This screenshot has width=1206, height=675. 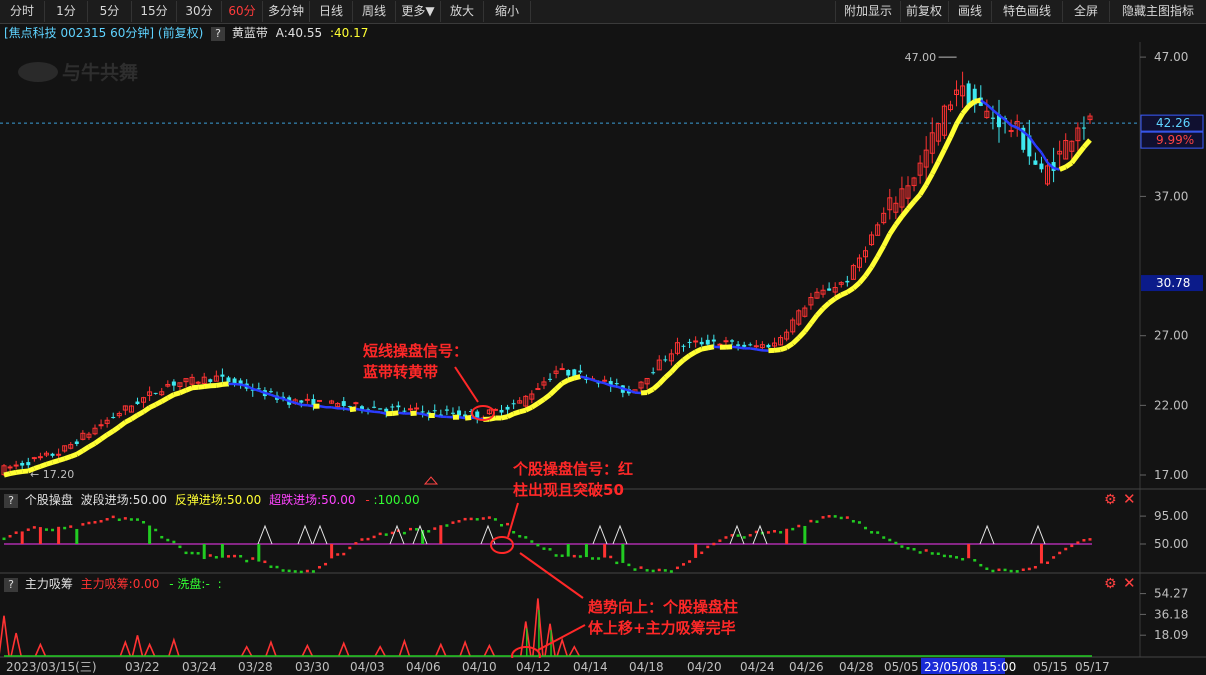 What do you see at coordinates (255, 667) in the screenshot?
I see `date-label: 03/28` at bounding box center [255, 667].